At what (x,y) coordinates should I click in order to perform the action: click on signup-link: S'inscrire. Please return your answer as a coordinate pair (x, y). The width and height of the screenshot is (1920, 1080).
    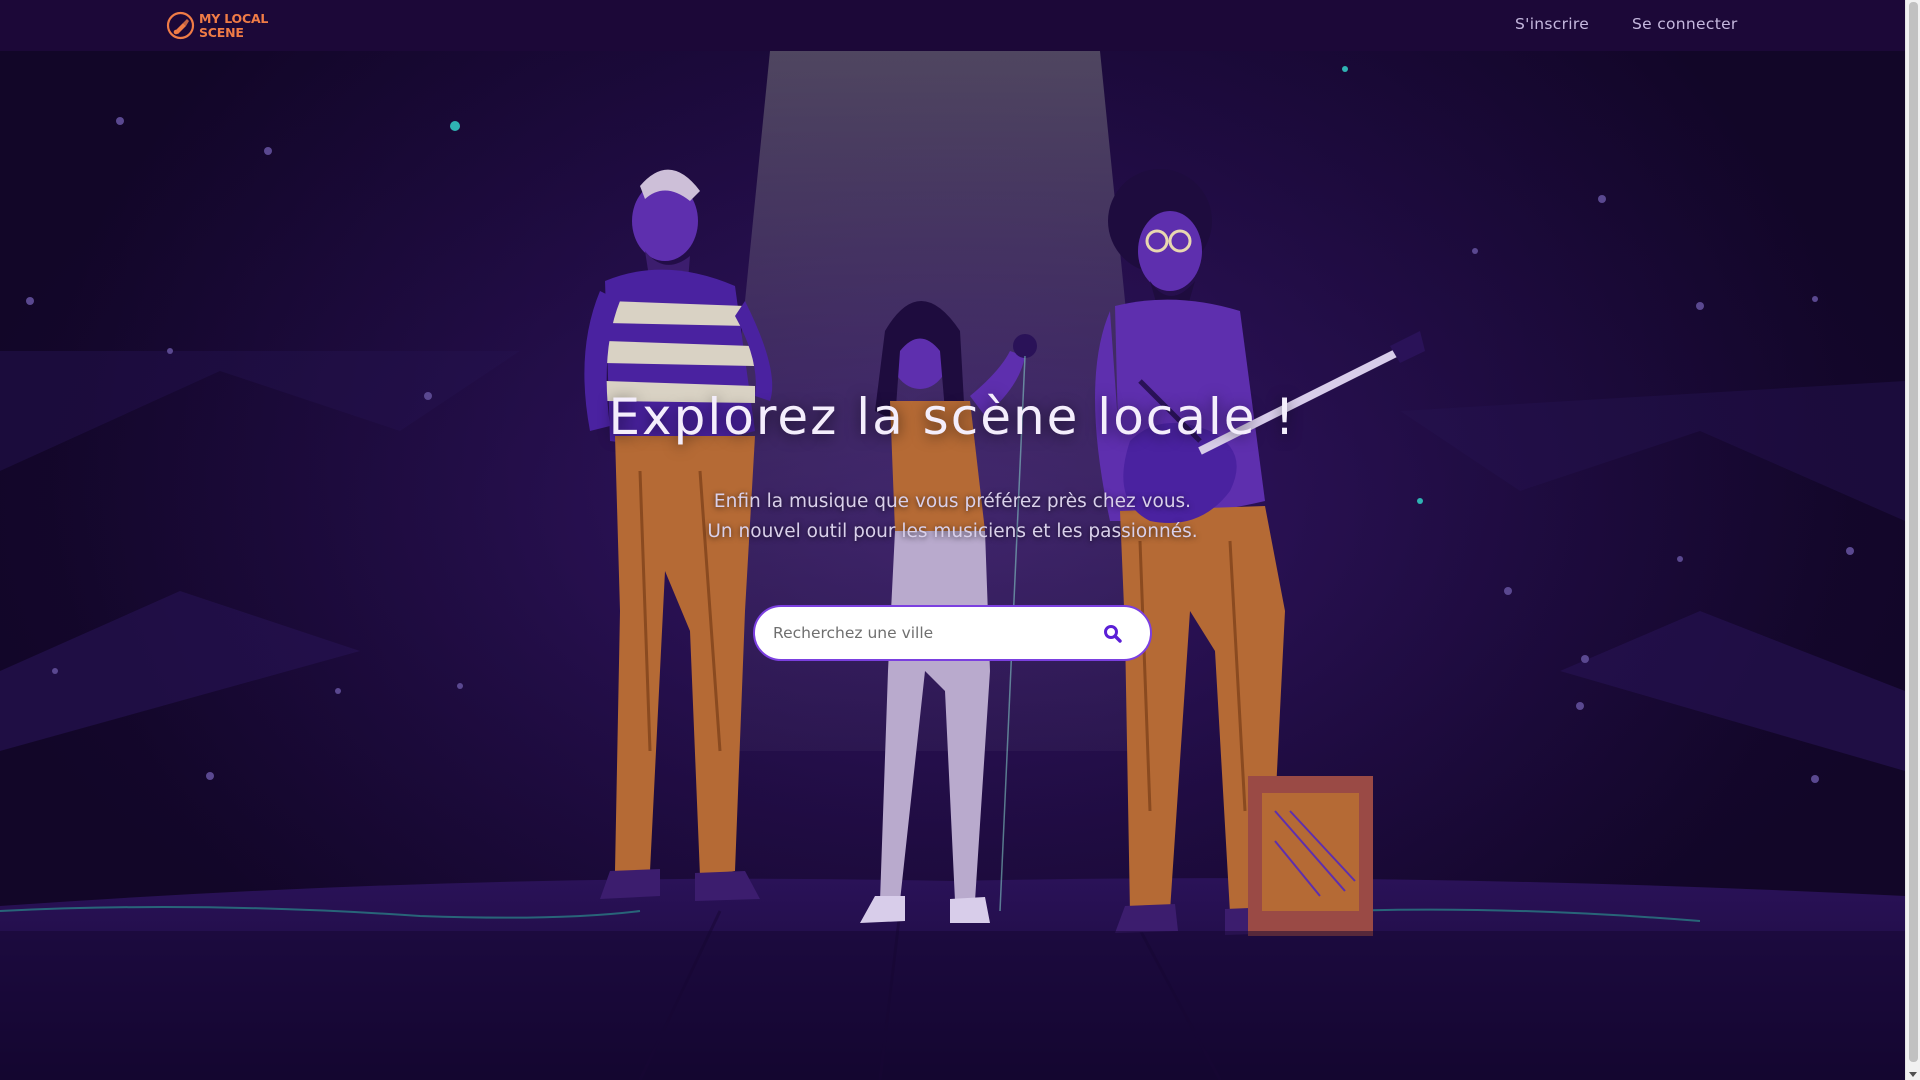
    Looking at the image, I should click on (1552, 24).